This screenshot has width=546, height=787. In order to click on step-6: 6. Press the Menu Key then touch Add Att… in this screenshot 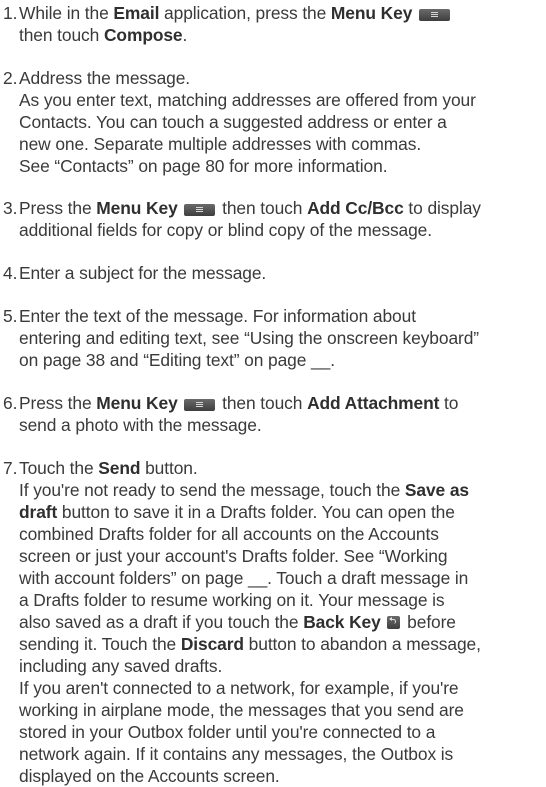, I will do `click(231, 414)`.